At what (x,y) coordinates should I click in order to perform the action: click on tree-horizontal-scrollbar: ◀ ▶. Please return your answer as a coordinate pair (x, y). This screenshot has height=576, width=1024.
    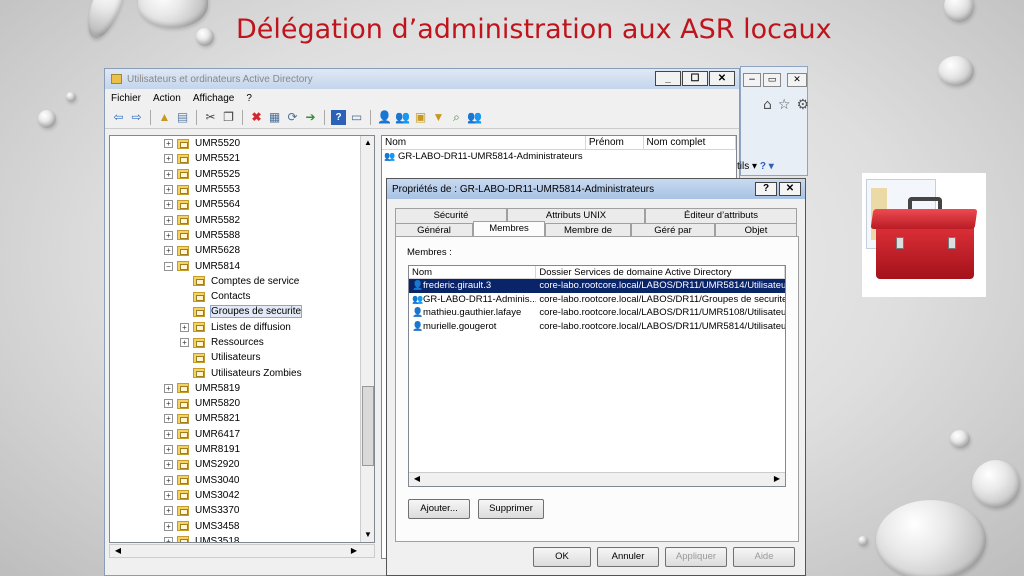
    Looking at the image, I should click on (242, 551).